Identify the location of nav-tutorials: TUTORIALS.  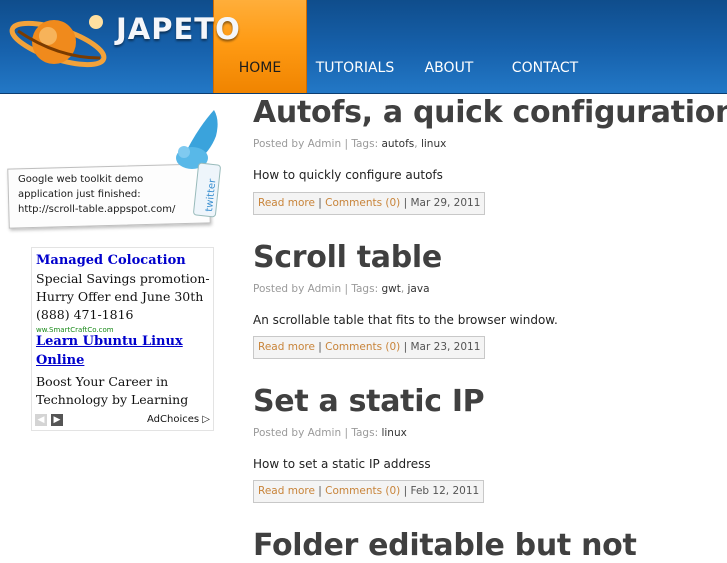
(355, 46).